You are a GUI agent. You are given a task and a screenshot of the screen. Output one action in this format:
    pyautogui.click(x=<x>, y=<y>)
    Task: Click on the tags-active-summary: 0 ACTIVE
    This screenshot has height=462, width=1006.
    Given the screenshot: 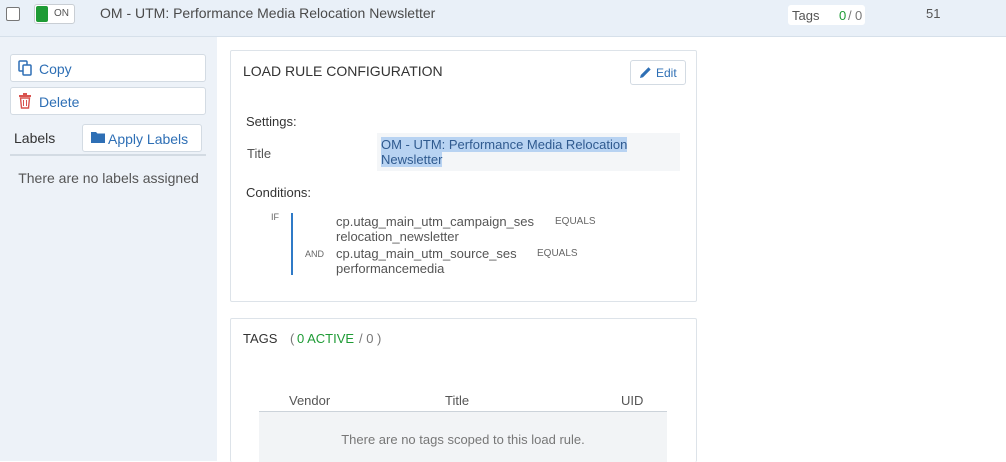 What is the action you would take?
    pyautogui.click(x=326, y=338)
    